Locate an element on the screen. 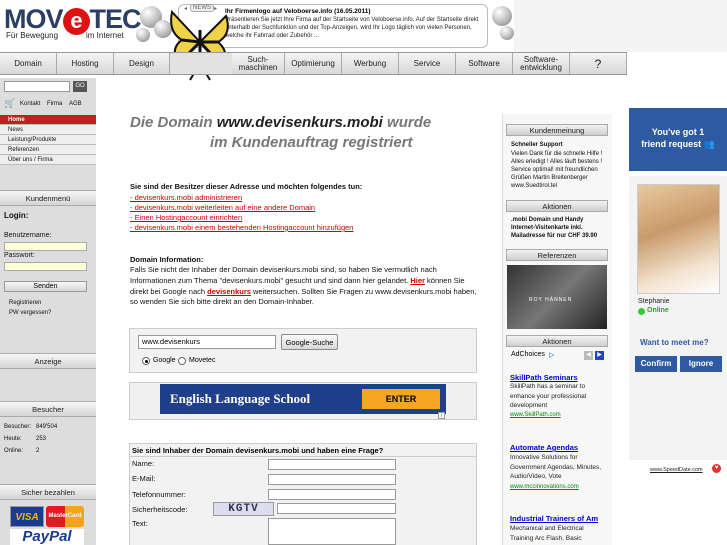  name-field is located at coordinates (332, 464).